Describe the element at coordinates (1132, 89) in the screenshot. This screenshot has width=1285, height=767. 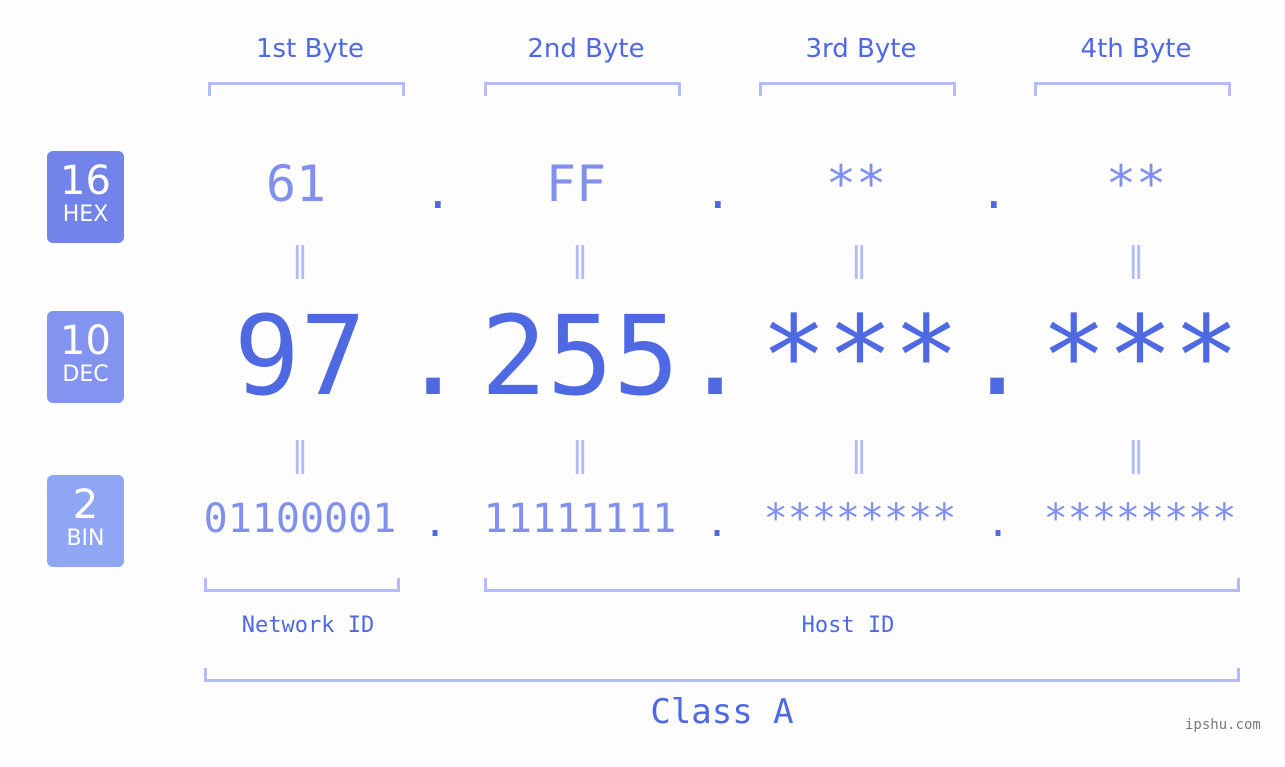
I see `byte-4-bracket` at that location.